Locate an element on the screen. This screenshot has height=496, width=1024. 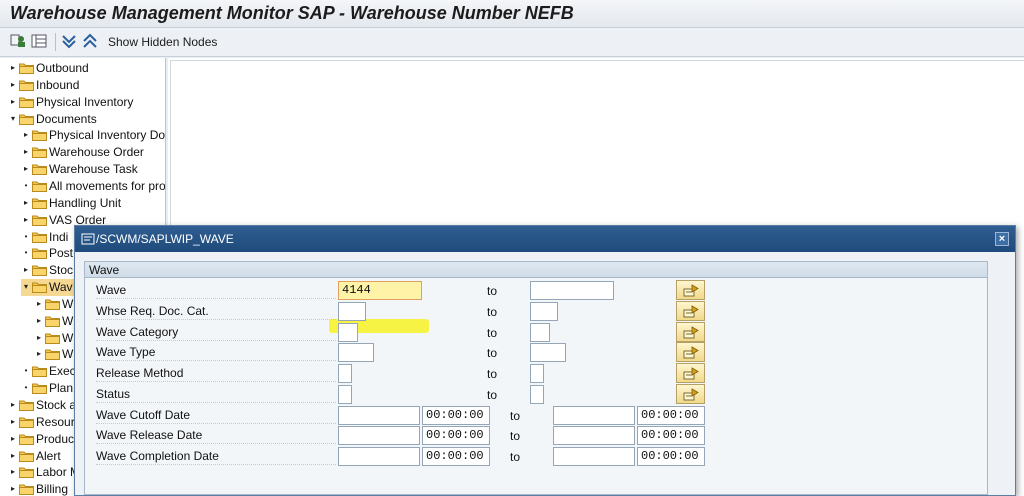
user-tree-icon is located at coordinates (18, 41).